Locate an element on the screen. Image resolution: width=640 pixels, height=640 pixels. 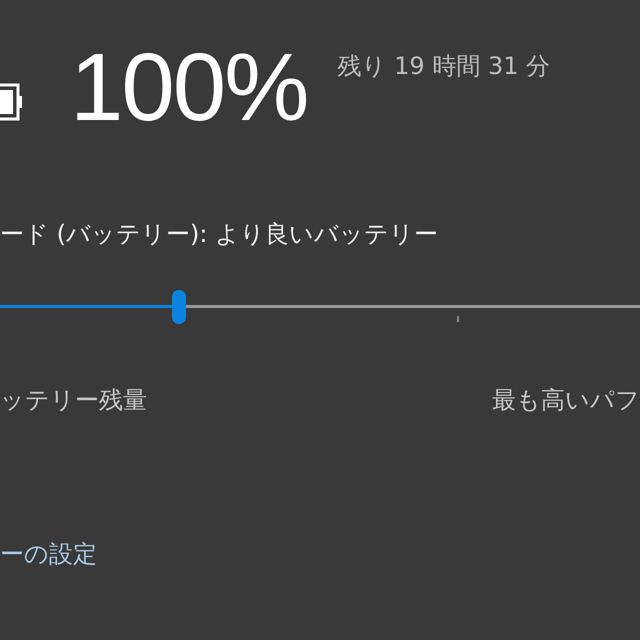
slider-thumb is located at coordinates (179, 307).